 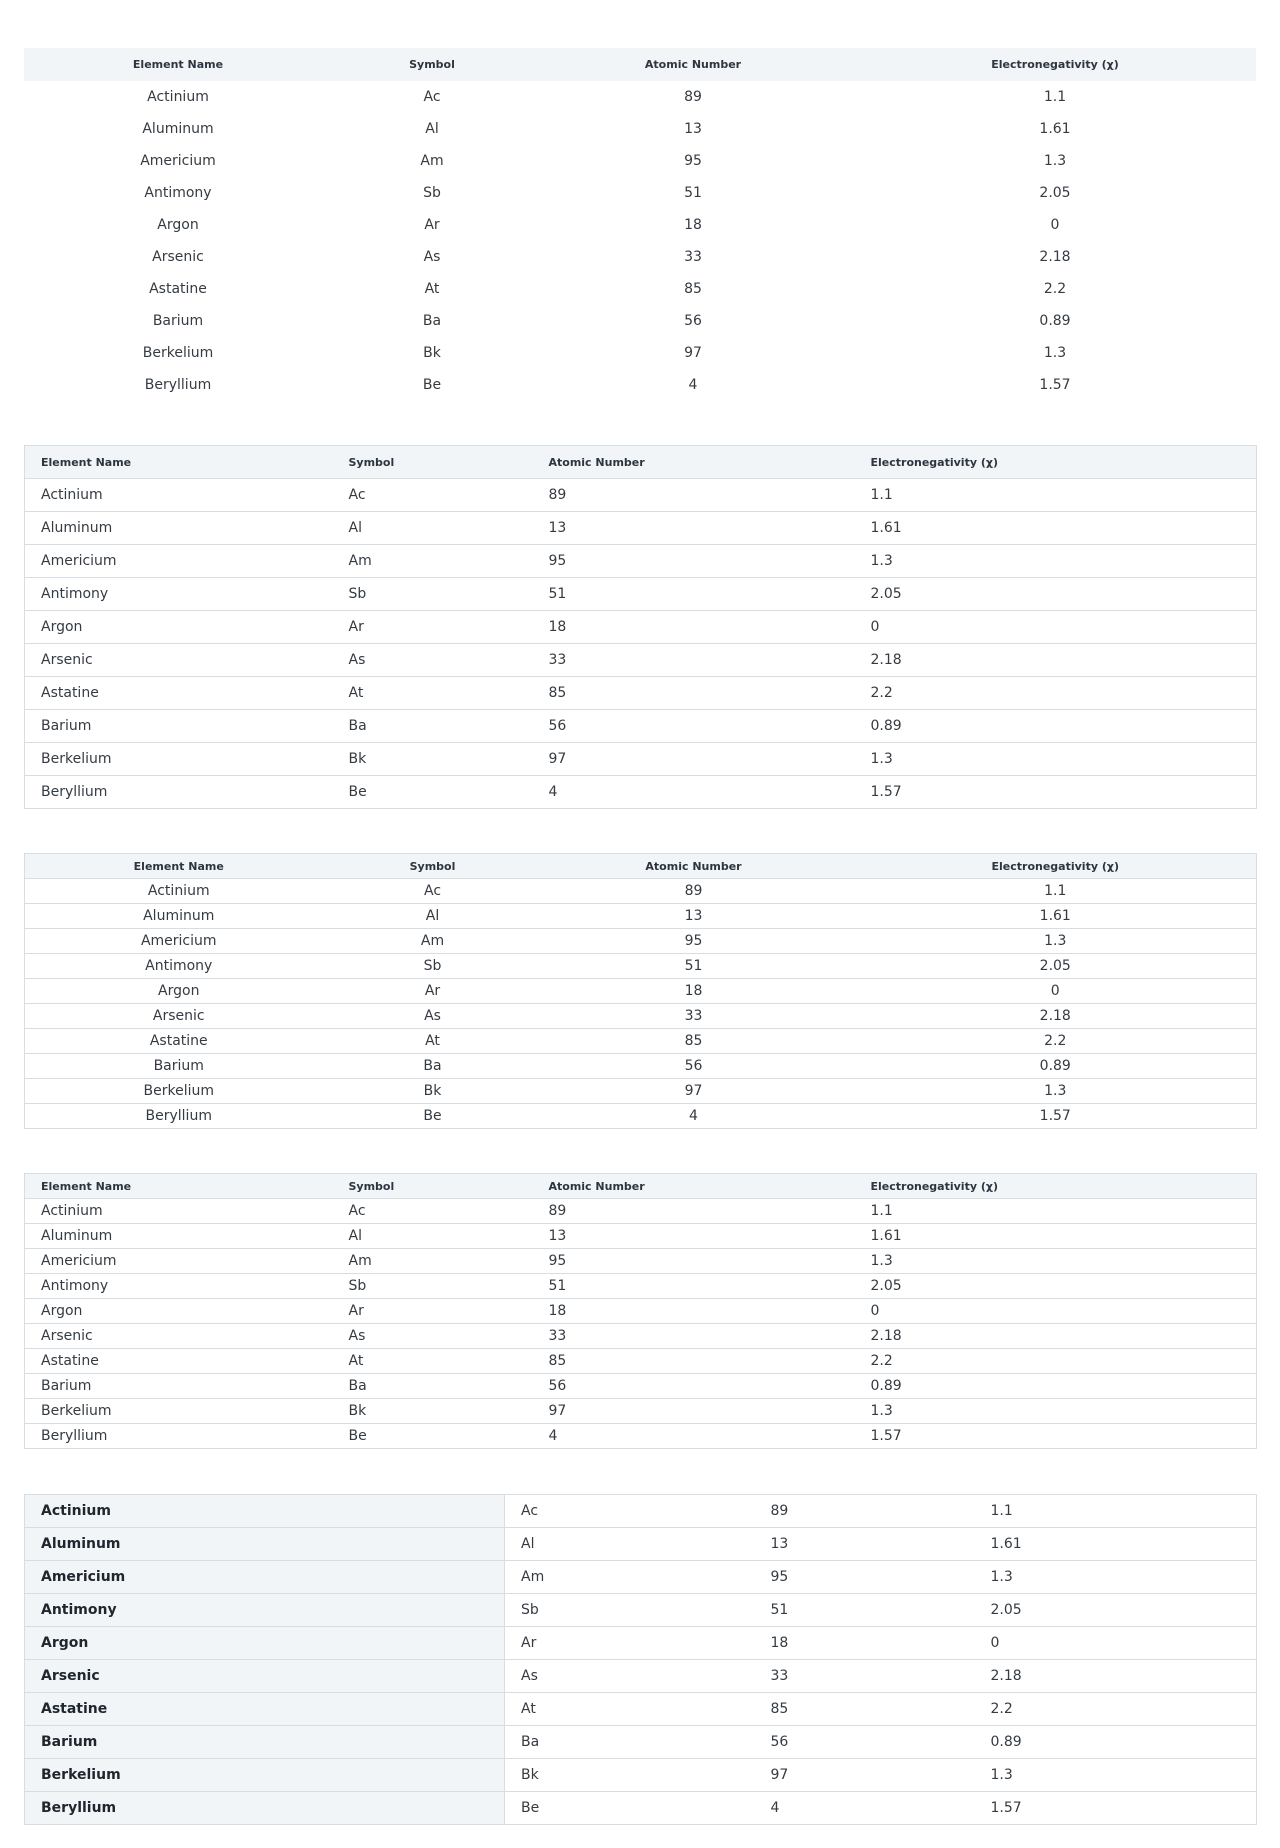 I want to click on cell-element-name: Beryllium, so click(x=178, y=1436).